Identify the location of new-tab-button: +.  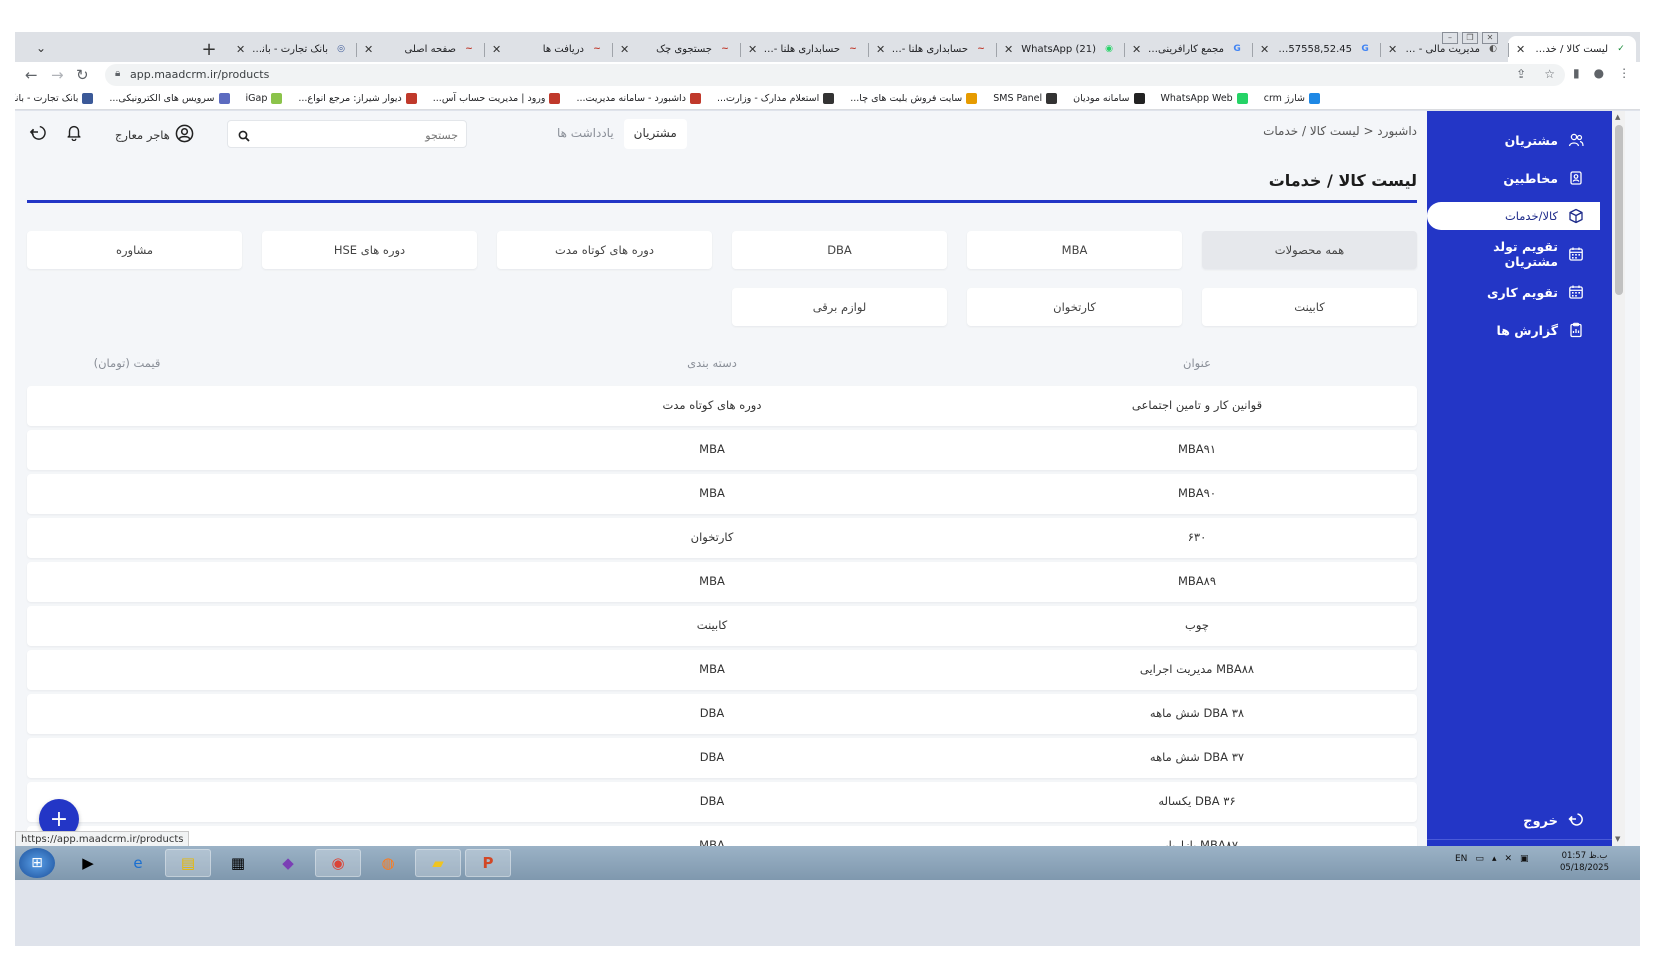
(209, 49).